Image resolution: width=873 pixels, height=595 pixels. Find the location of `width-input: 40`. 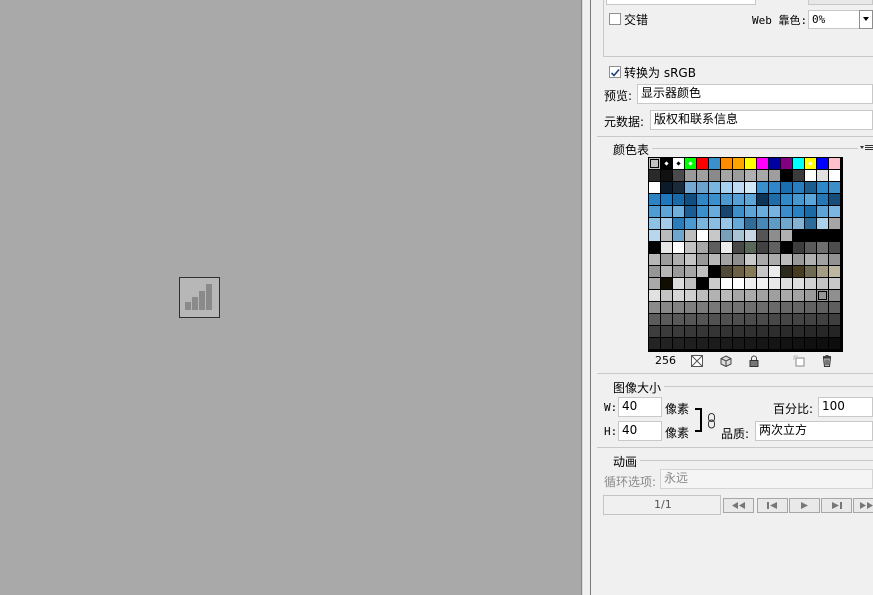

width-input: 40 is located at coordinates (640, 407).